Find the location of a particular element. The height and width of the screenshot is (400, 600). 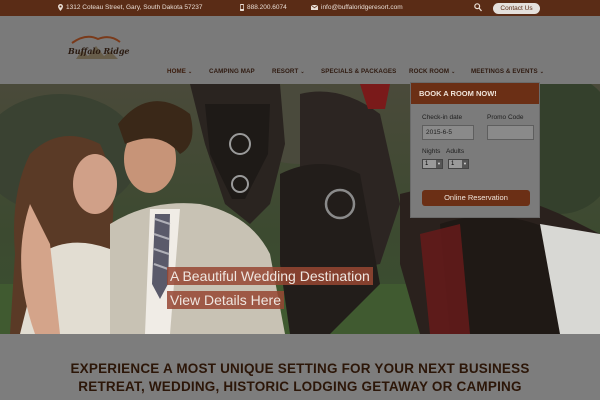

mobile-phone-icon is located at coordinates (242, 7).